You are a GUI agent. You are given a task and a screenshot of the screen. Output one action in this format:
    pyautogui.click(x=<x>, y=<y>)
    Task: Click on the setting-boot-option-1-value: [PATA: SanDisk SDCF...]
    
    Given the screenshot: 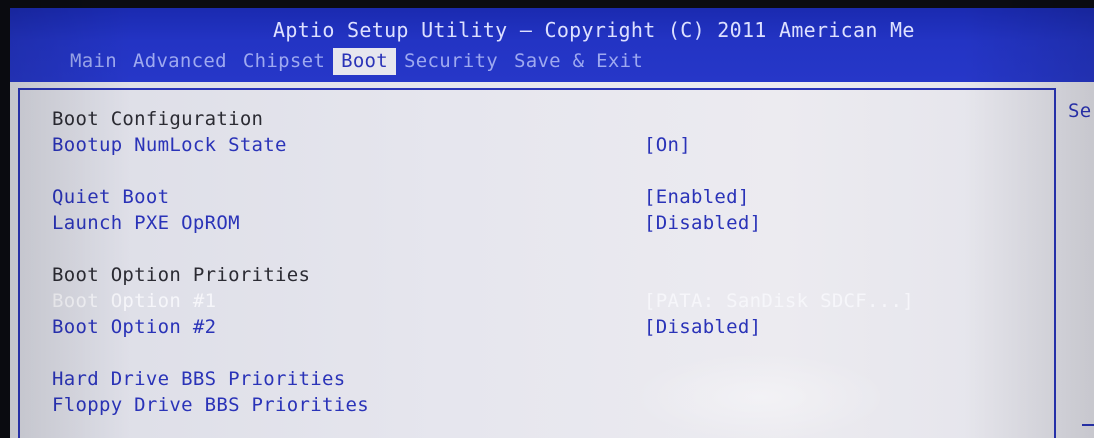 What is the action you would take?
    pyautogui.click(x=779, y=301)
    